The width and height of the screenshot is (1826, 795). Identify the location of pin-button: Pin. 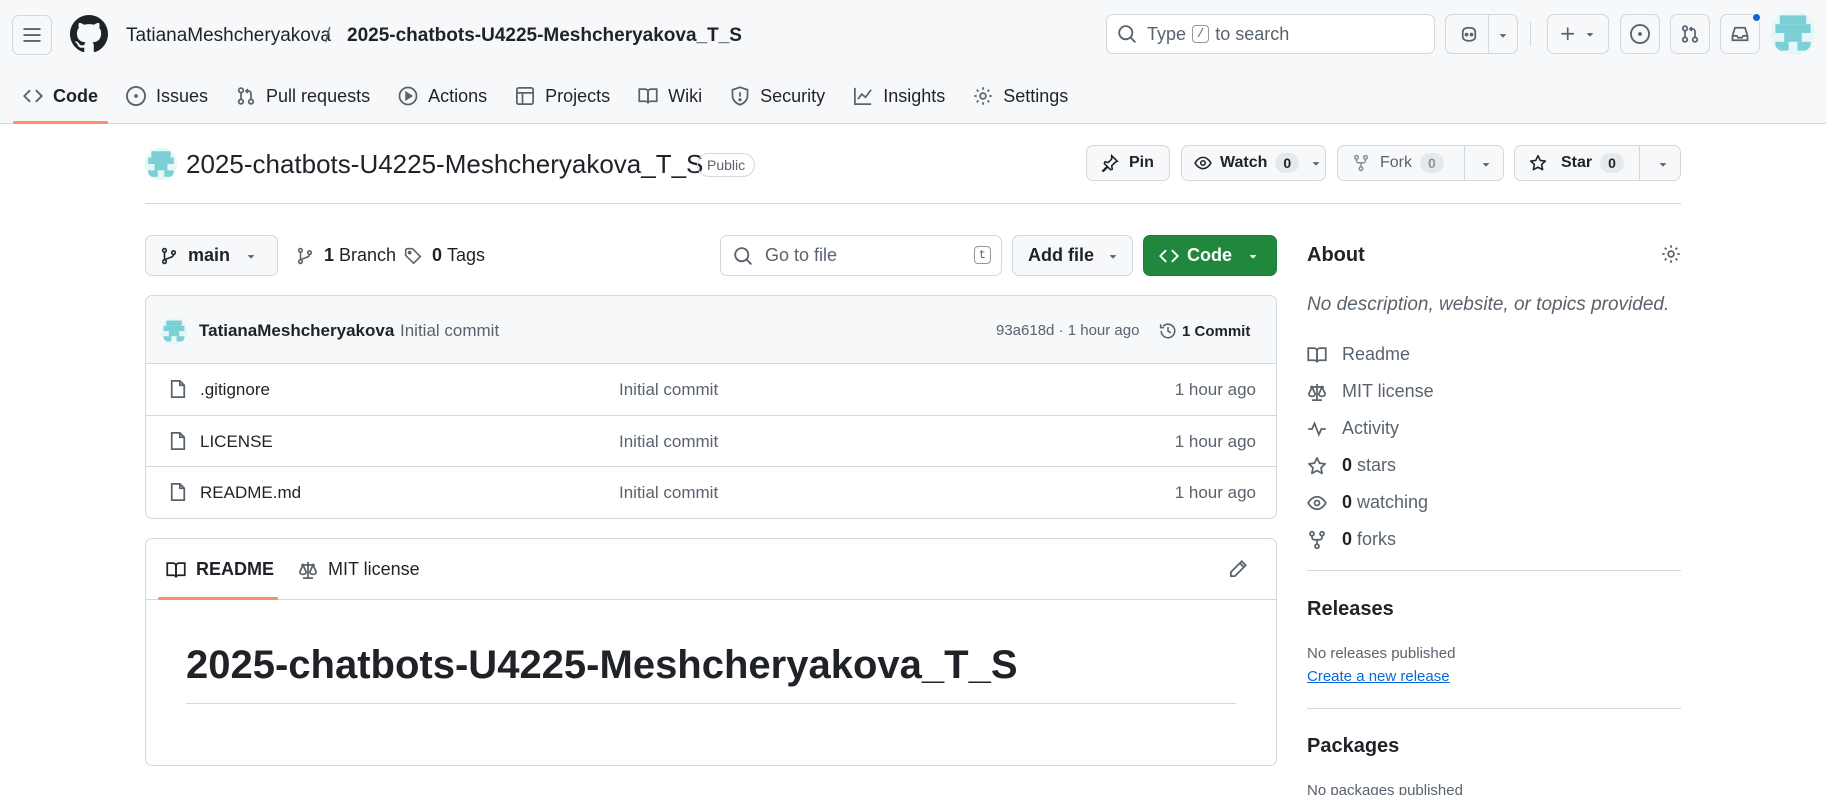
(1128, 163).